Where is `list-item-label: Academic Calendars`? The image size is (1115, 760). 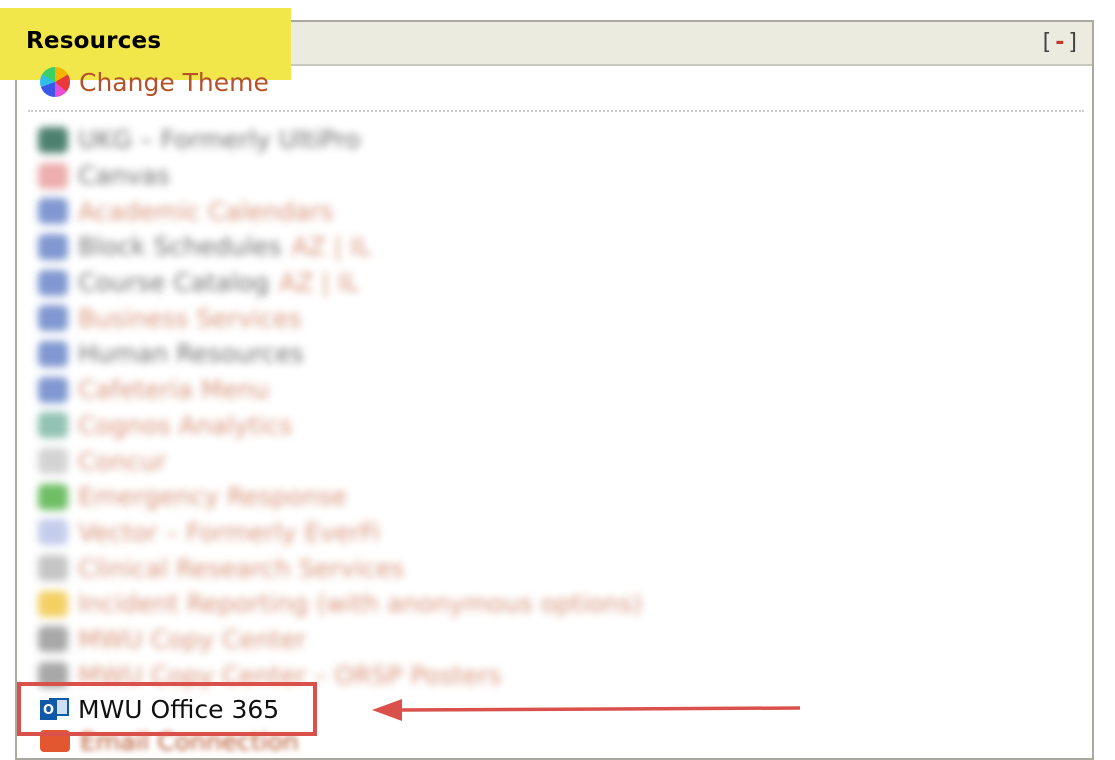
list-item-label: Academic Calendars is located at coordinates (206, 211).